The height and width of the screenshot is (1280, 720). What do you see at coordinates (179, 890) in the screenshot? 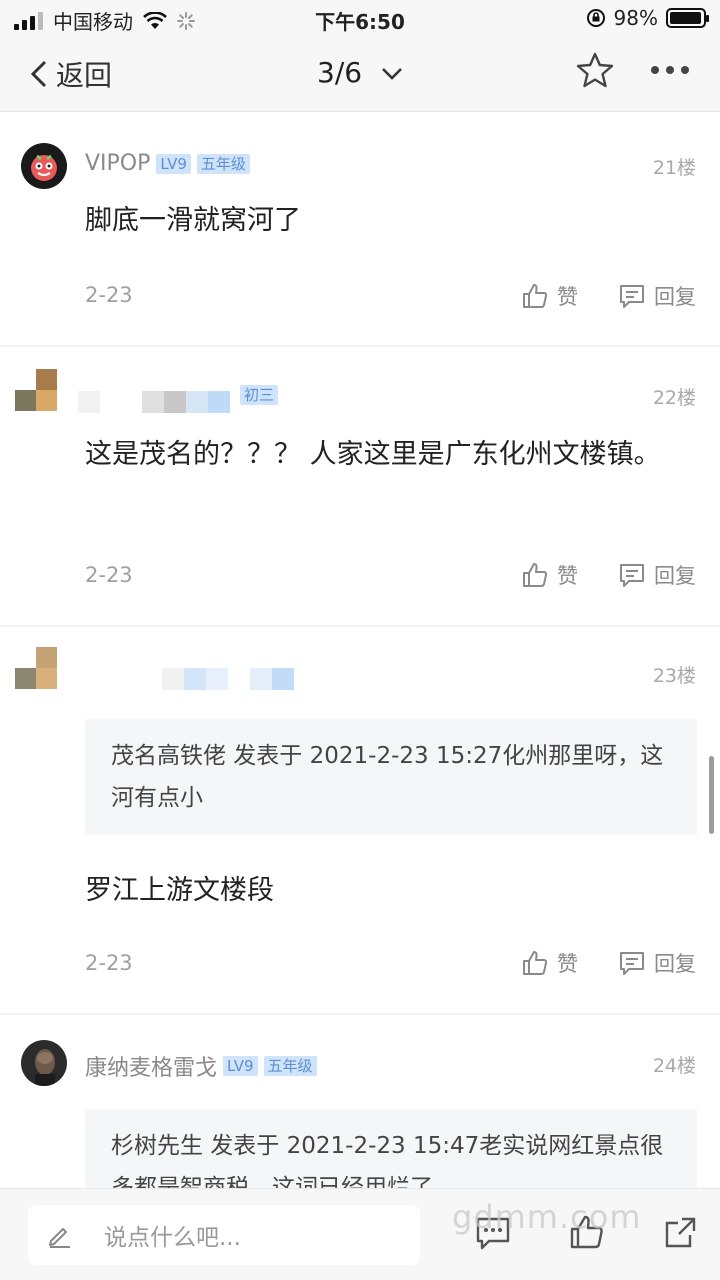
I see `post-text: 罗江上游文楼段` at bounding box center [179, 890].